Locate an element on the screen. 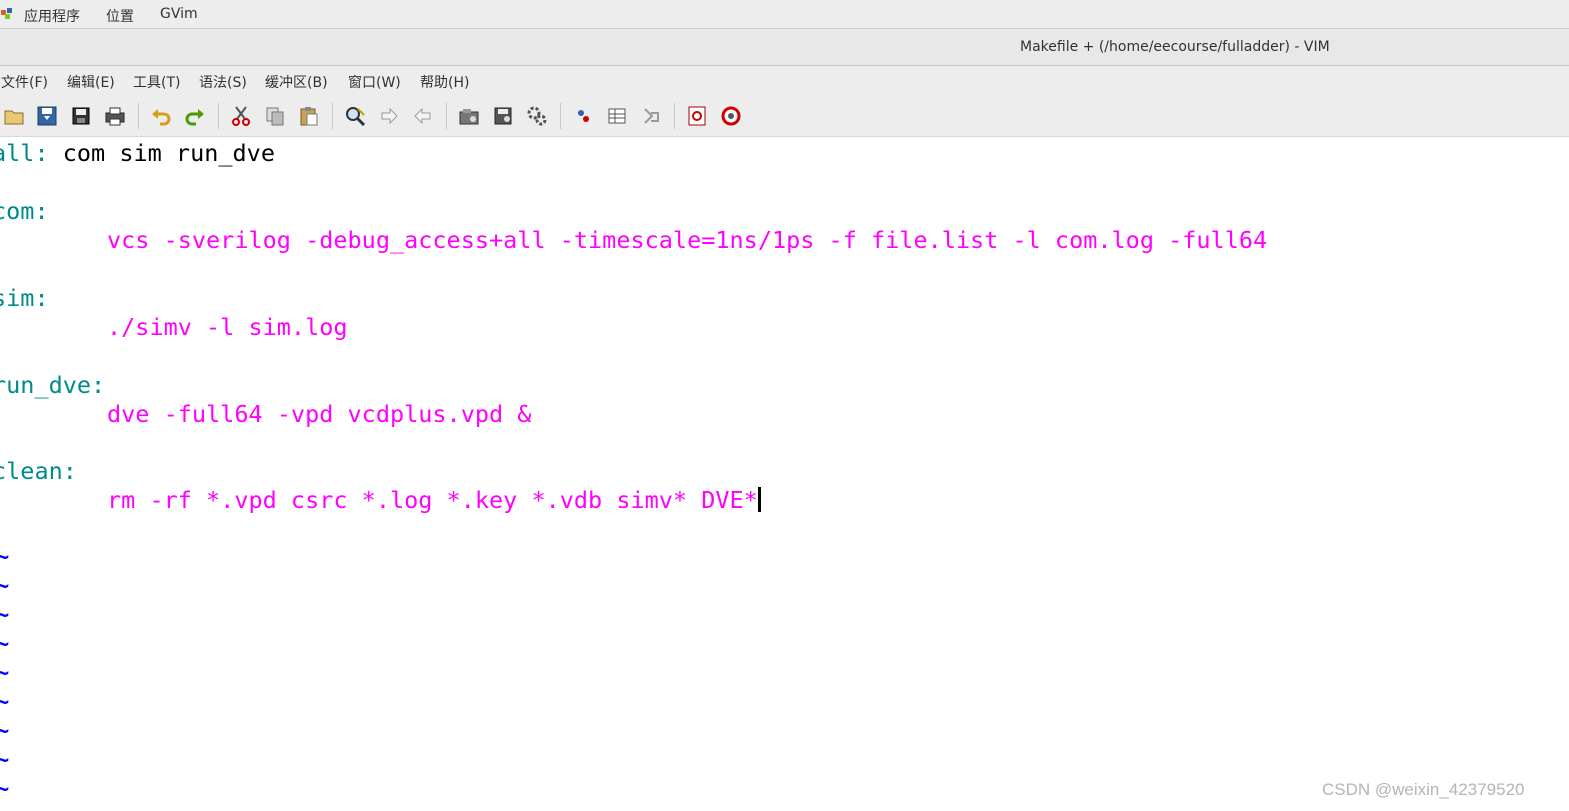  code-line: ./simv -l sim.log is located at coordinates (227, 327).